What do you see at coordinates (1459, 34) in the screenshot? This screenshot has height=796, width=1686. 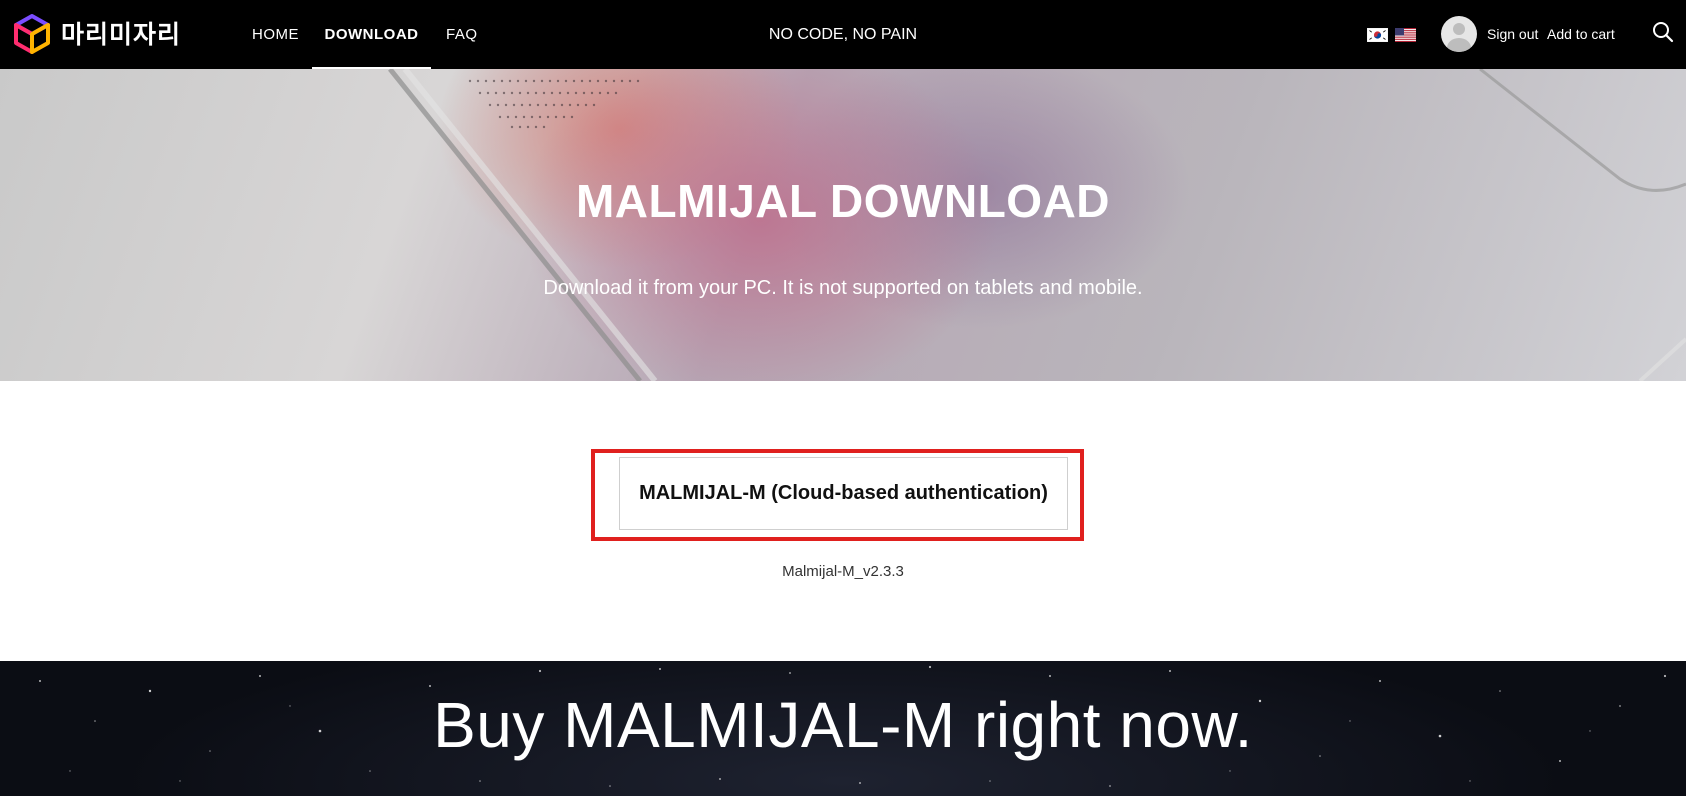 I see `user-avatar` at bounding box center [1459, 34].